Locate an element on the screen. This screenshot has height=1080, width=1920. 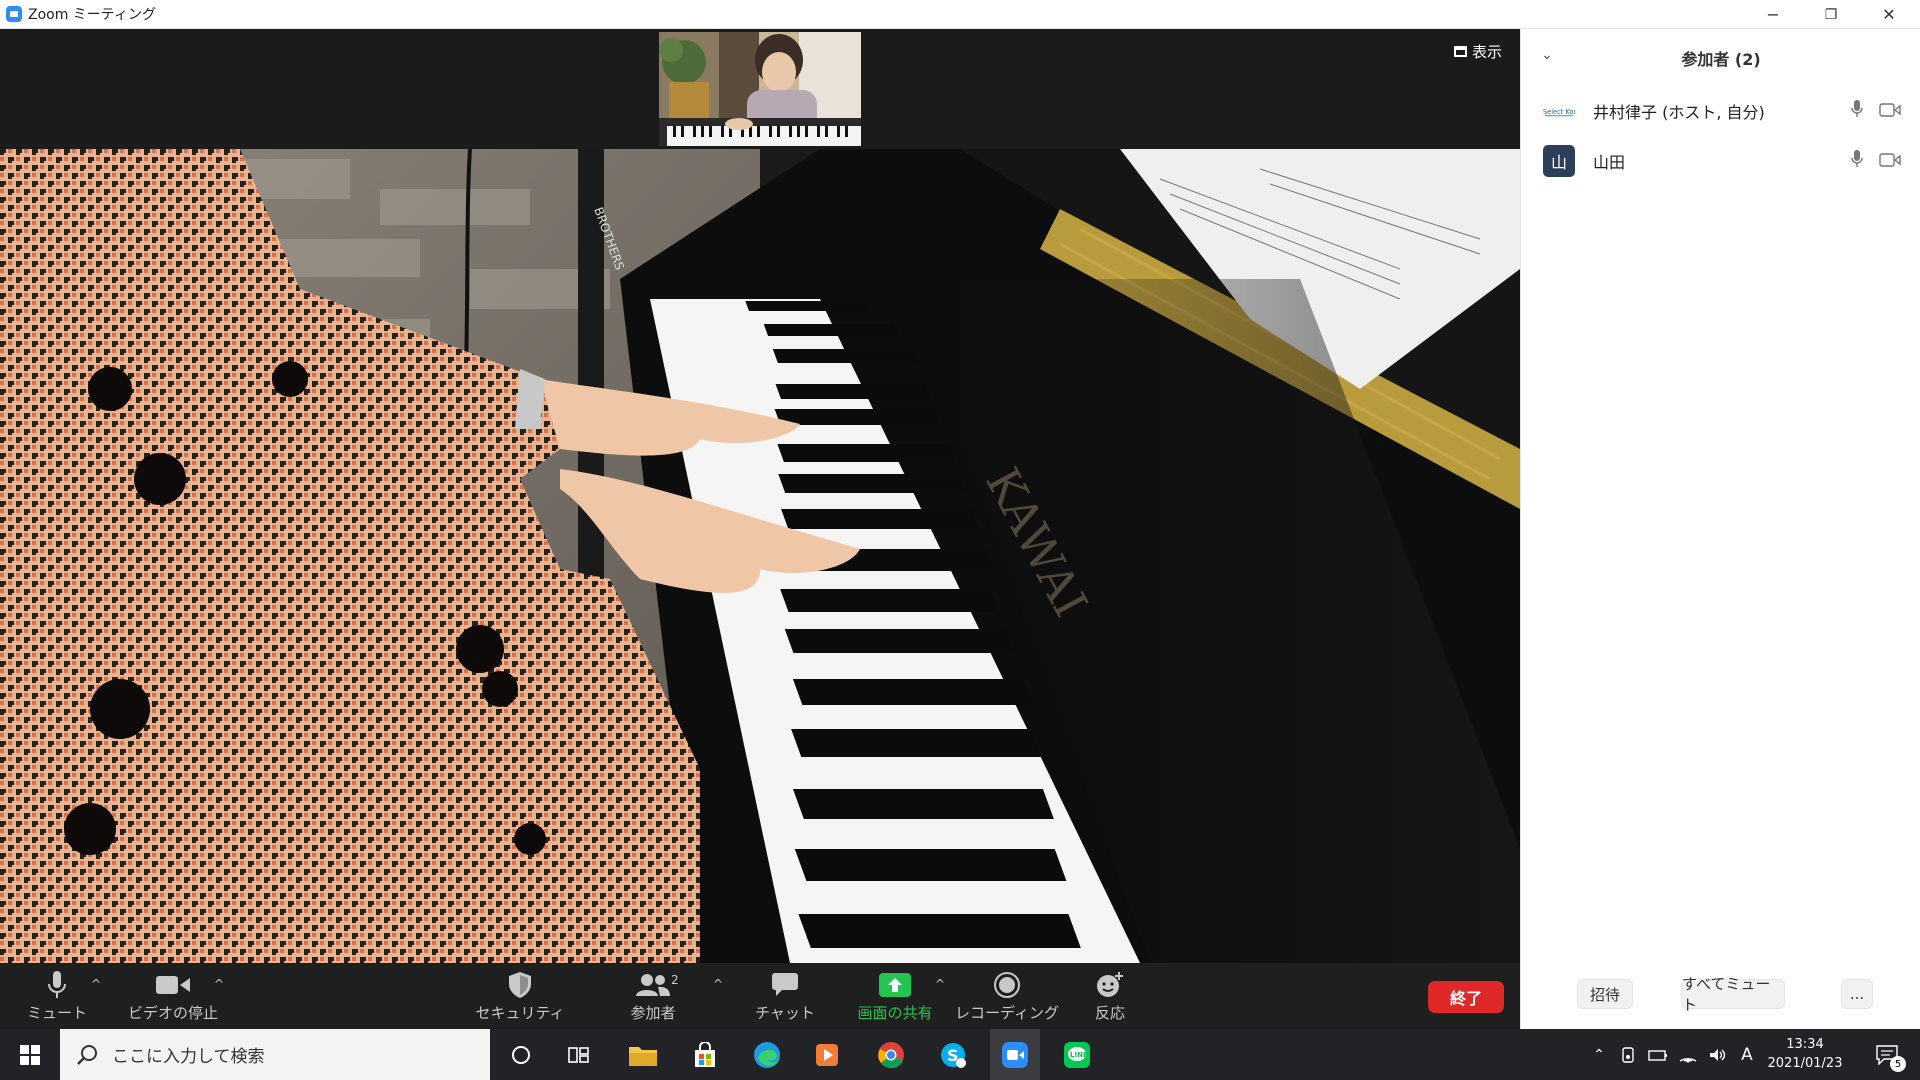
participants-count: 2 is located at coordinates (675, 980).